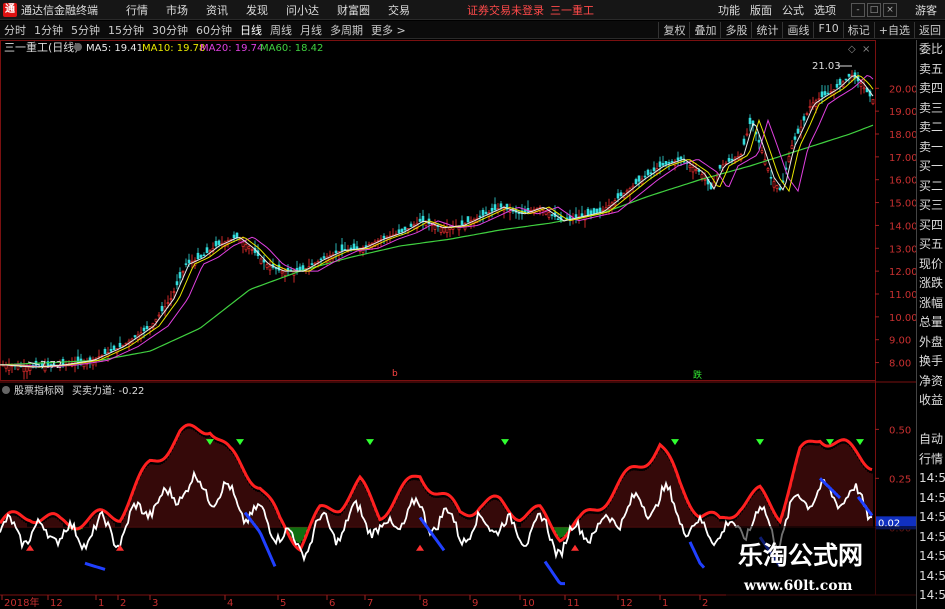 This screenshot has height=609, width=945. What do you see at coordinates (926, 10) in the screenshot?
I see `guest-label: 游客` at bounding box center [926, 10].